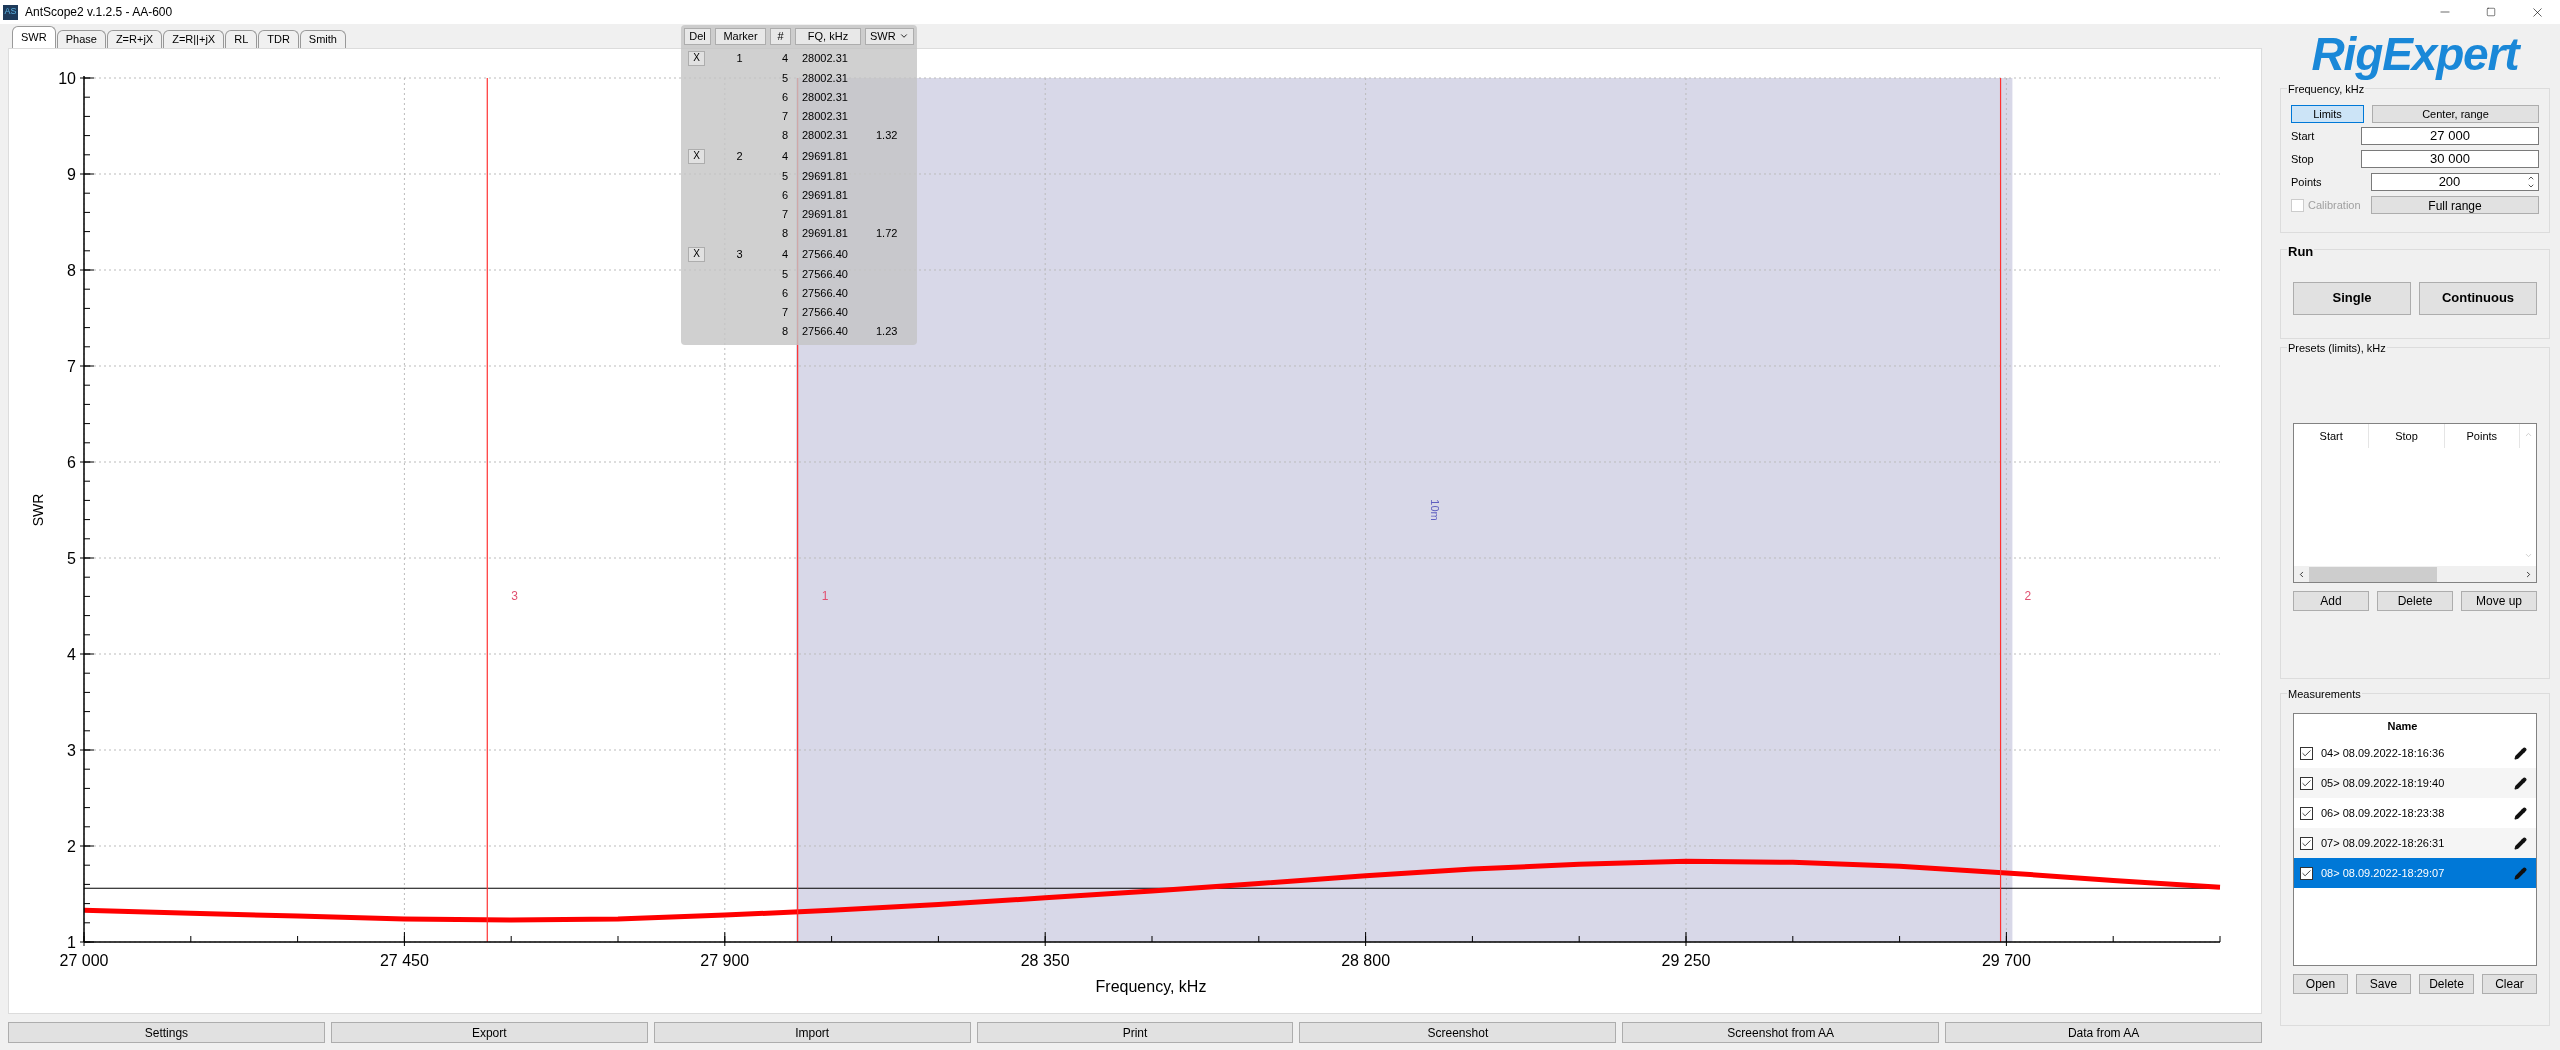  I want to click on x-tick-label: 27 000, so click(84, 960).